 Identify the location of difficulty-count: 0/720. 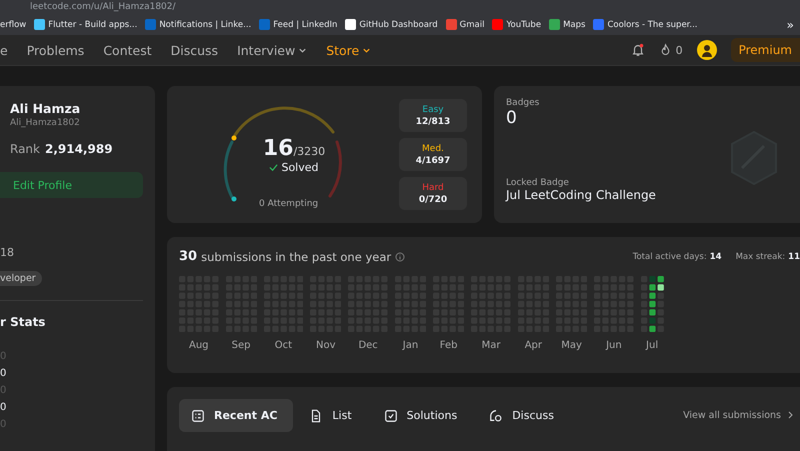
(433, 199).